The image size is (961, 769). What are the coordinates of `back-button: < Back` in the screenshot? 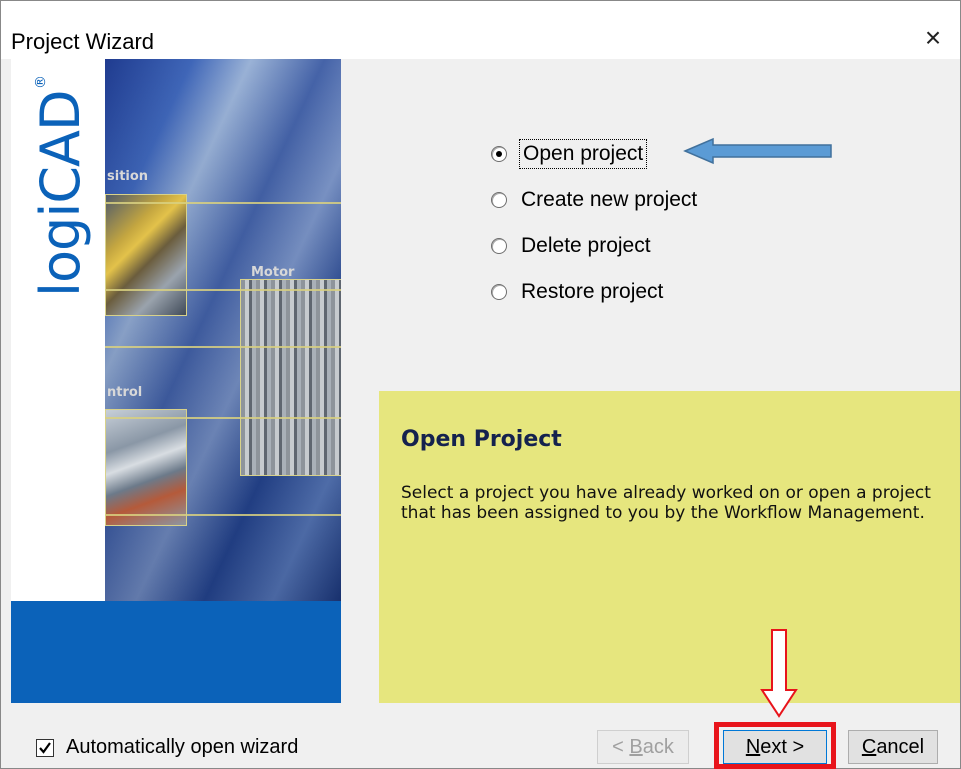 It's located at (643, 747).